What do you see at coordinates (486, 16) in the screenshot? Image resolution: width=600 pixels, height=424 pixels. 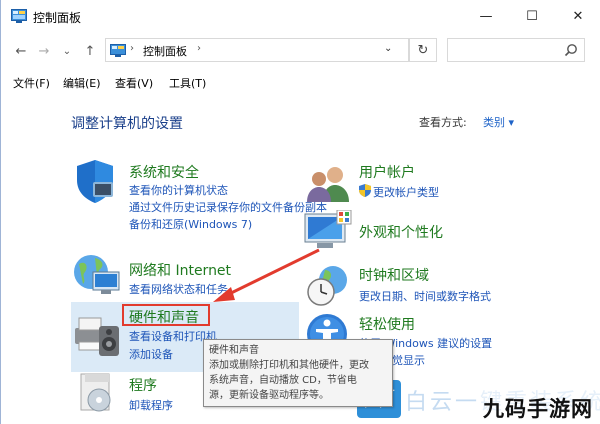 I see `minimize-button: —` at bounding box center [486, 16].